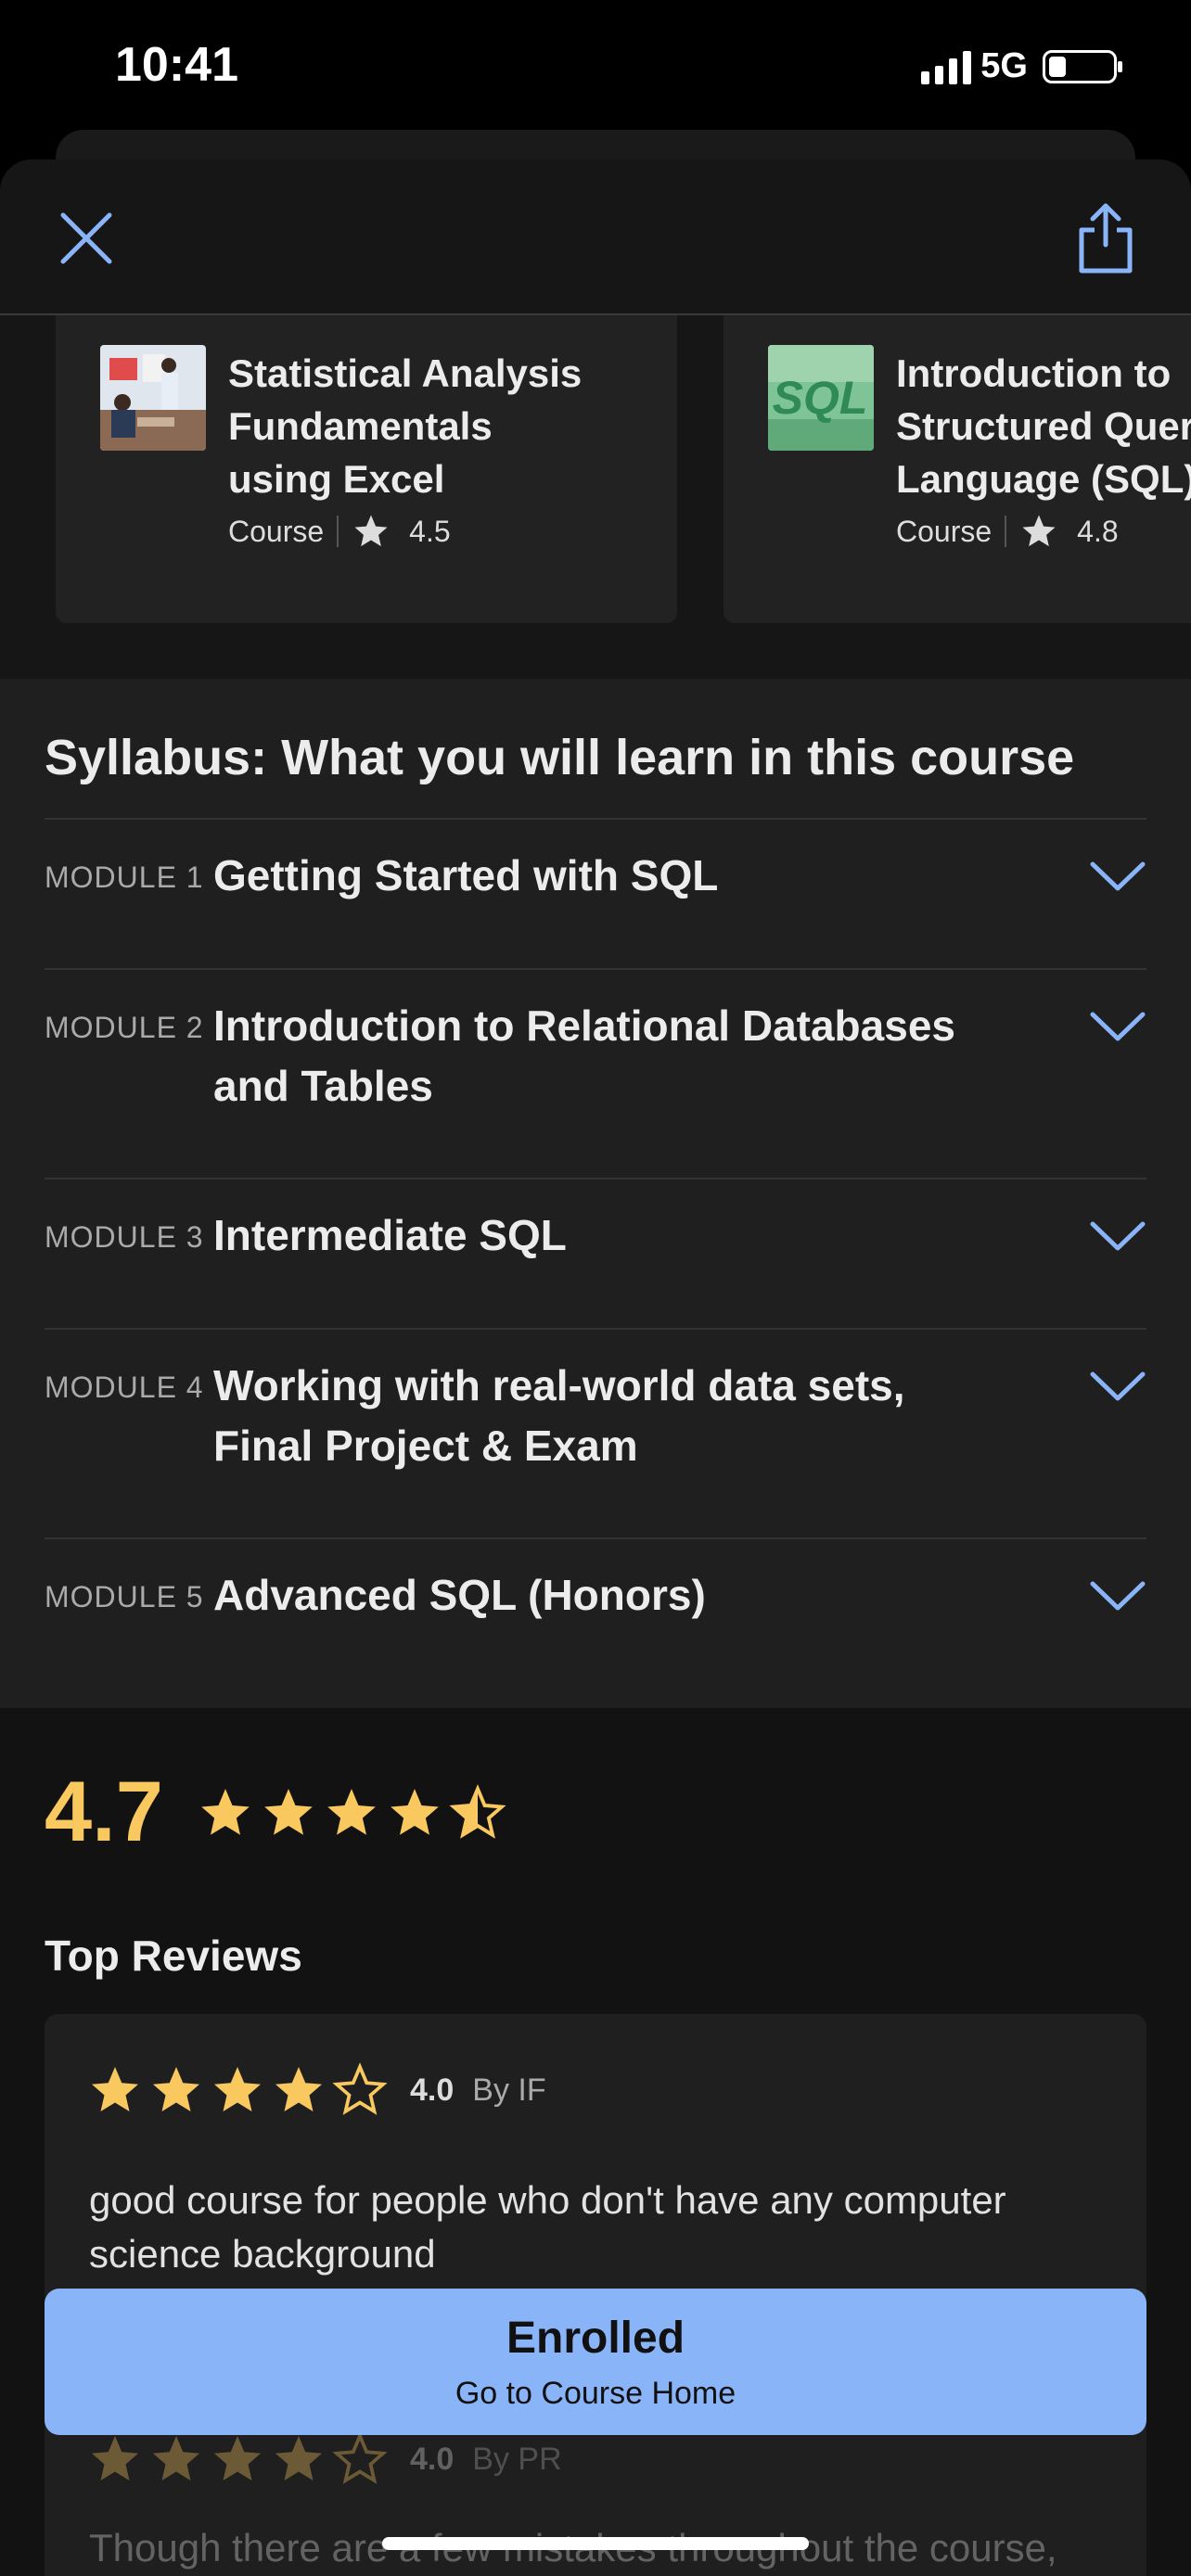 Image resolution: width=1191 pixels, height=2576 pixels. What do you see at coordinates (324, 2459) in the screenshot?
I see `review-rating: 4.0 By PR` at bounding box center [324, 2459].